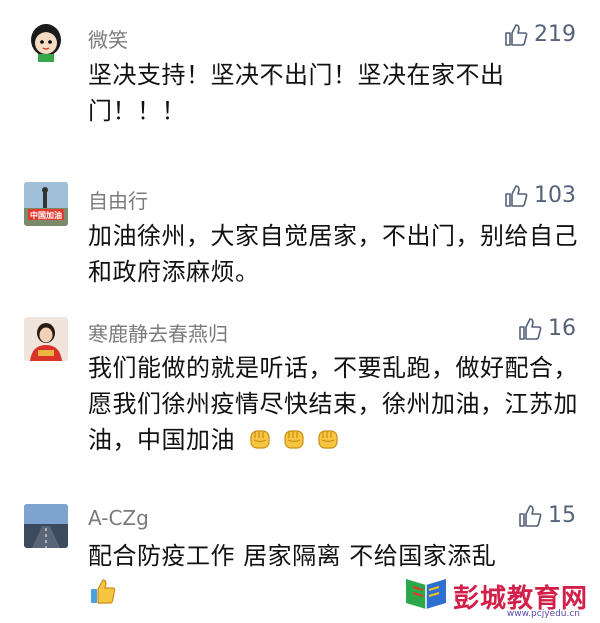 The image size is (600, 623). I want to click on like-button: 16, so click(547, 328).